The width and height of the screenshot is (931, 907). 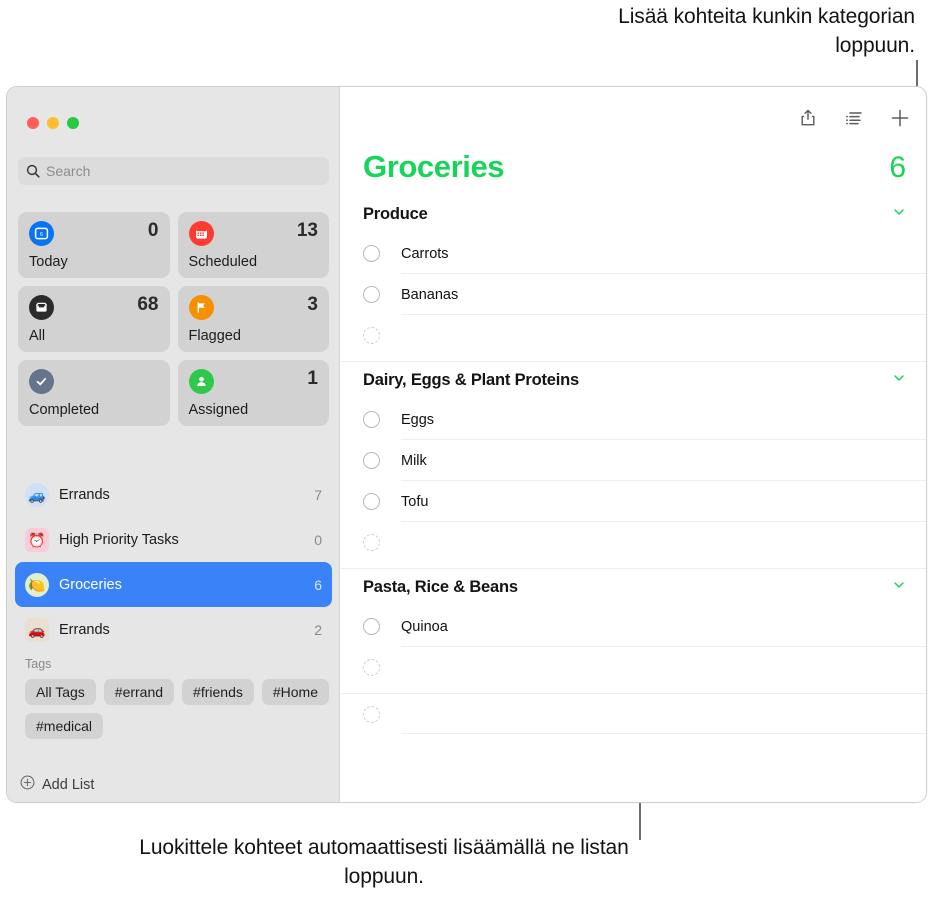 I want to click on search-field: Search, so click(x=173, y=171).